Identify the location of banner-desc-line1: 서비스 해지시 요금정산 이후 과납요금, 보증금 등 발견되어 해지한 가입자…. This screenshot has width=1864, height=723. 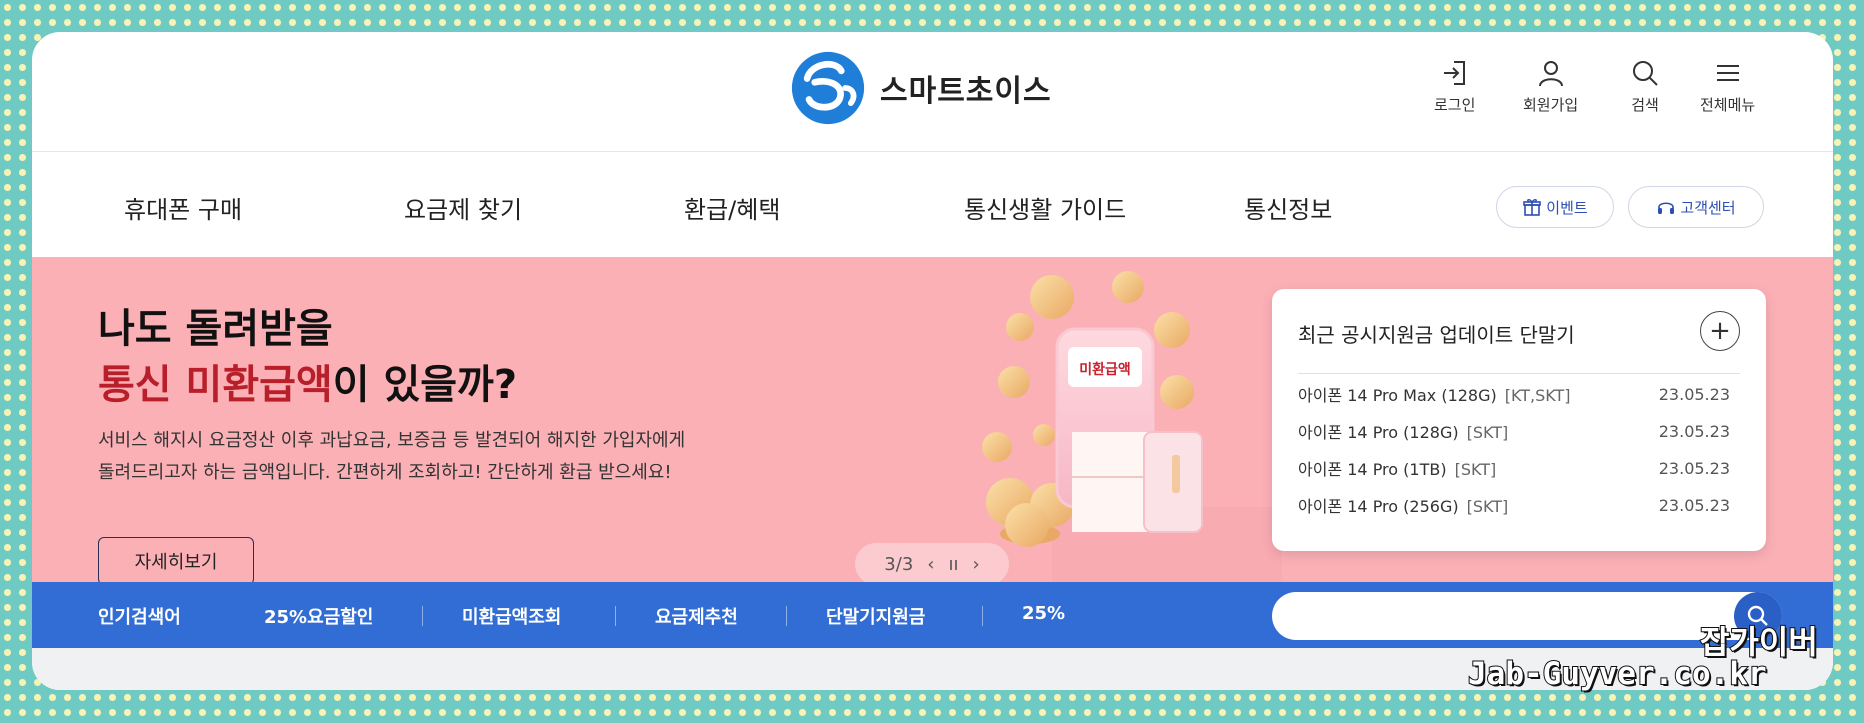
(392, 440).